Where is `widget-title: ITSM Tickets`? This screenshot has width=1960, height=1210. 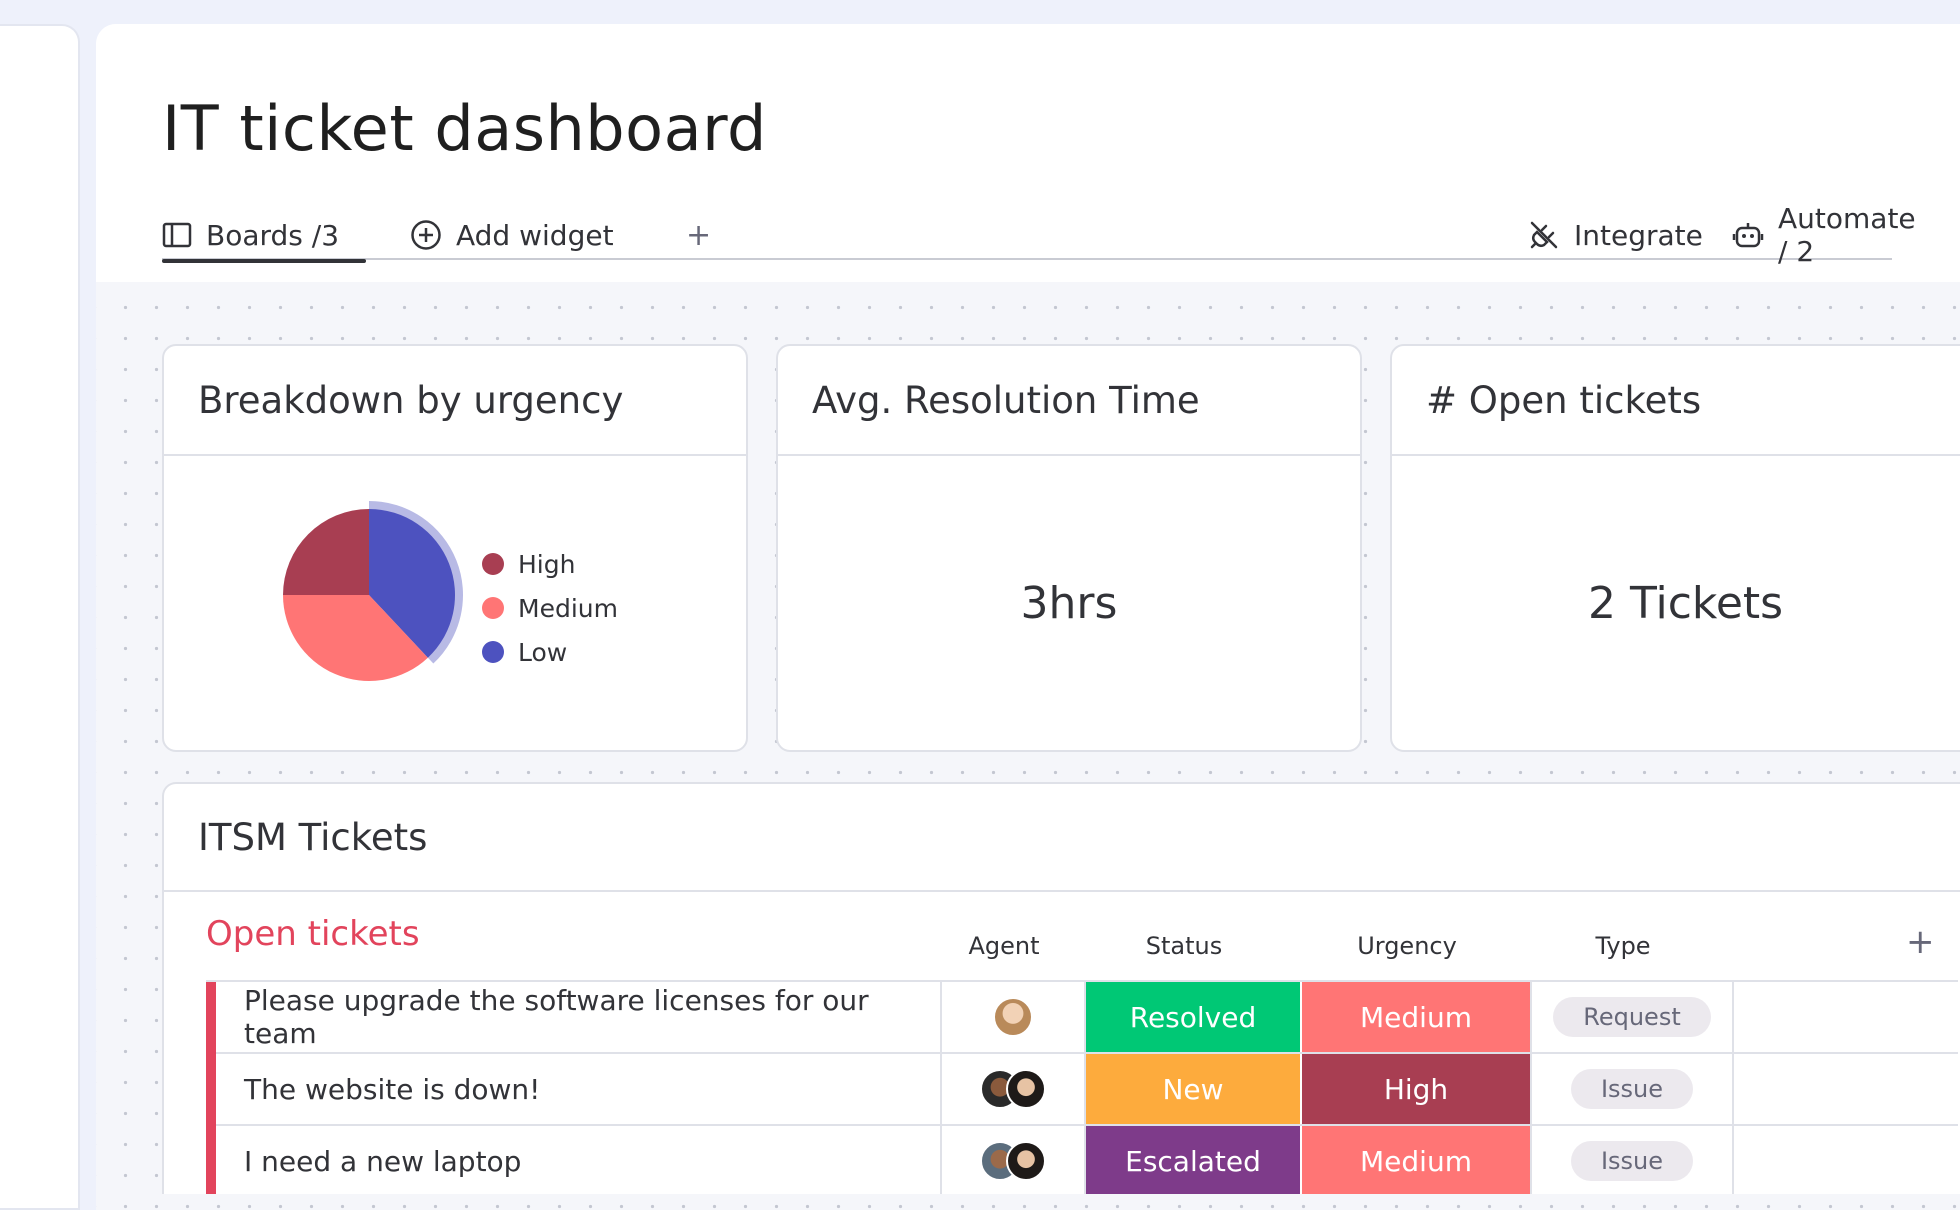
widget-title: ITSM Tickets is located at coordinates (1062, 838).